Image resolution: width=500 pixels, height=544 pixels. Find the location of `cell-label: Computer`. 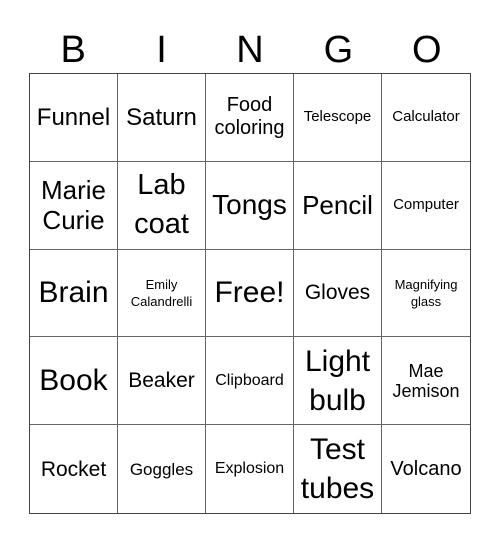

cell-label: Computer is located at coordinates (426, 205).